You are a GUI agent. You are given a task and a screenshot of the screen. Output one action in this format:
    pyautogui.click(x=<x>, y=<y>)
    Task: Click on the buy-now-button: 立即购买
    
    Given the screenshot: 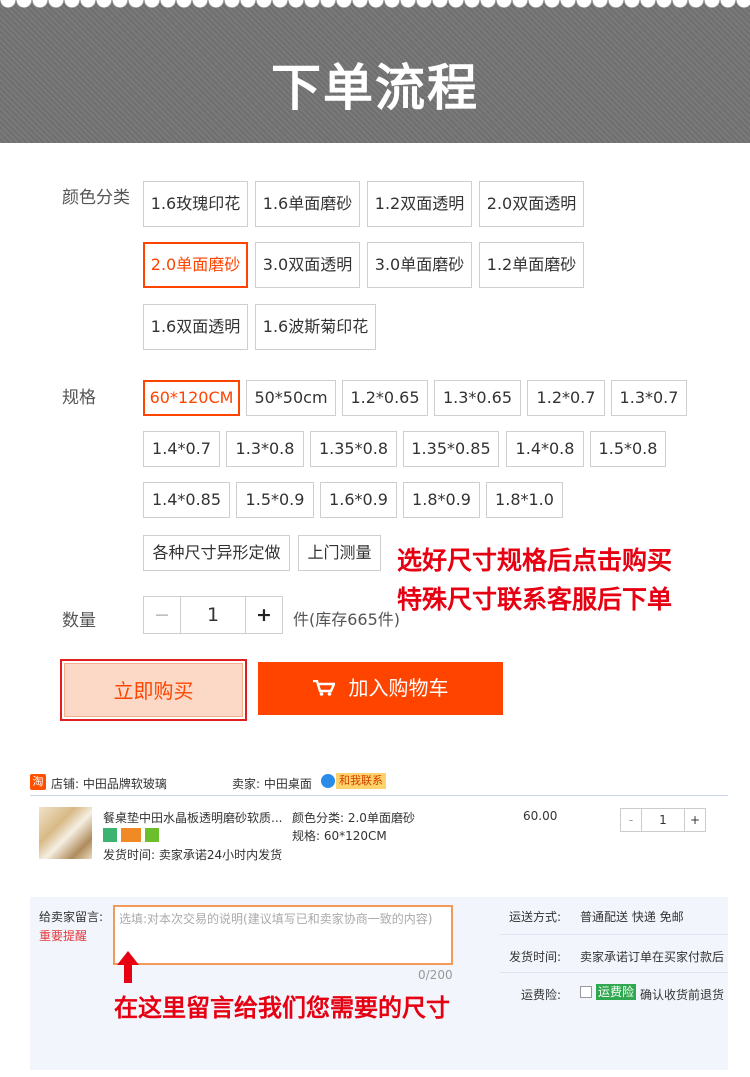 What is the action you would take?
    pyautogui.click(x=153, y=690)
    